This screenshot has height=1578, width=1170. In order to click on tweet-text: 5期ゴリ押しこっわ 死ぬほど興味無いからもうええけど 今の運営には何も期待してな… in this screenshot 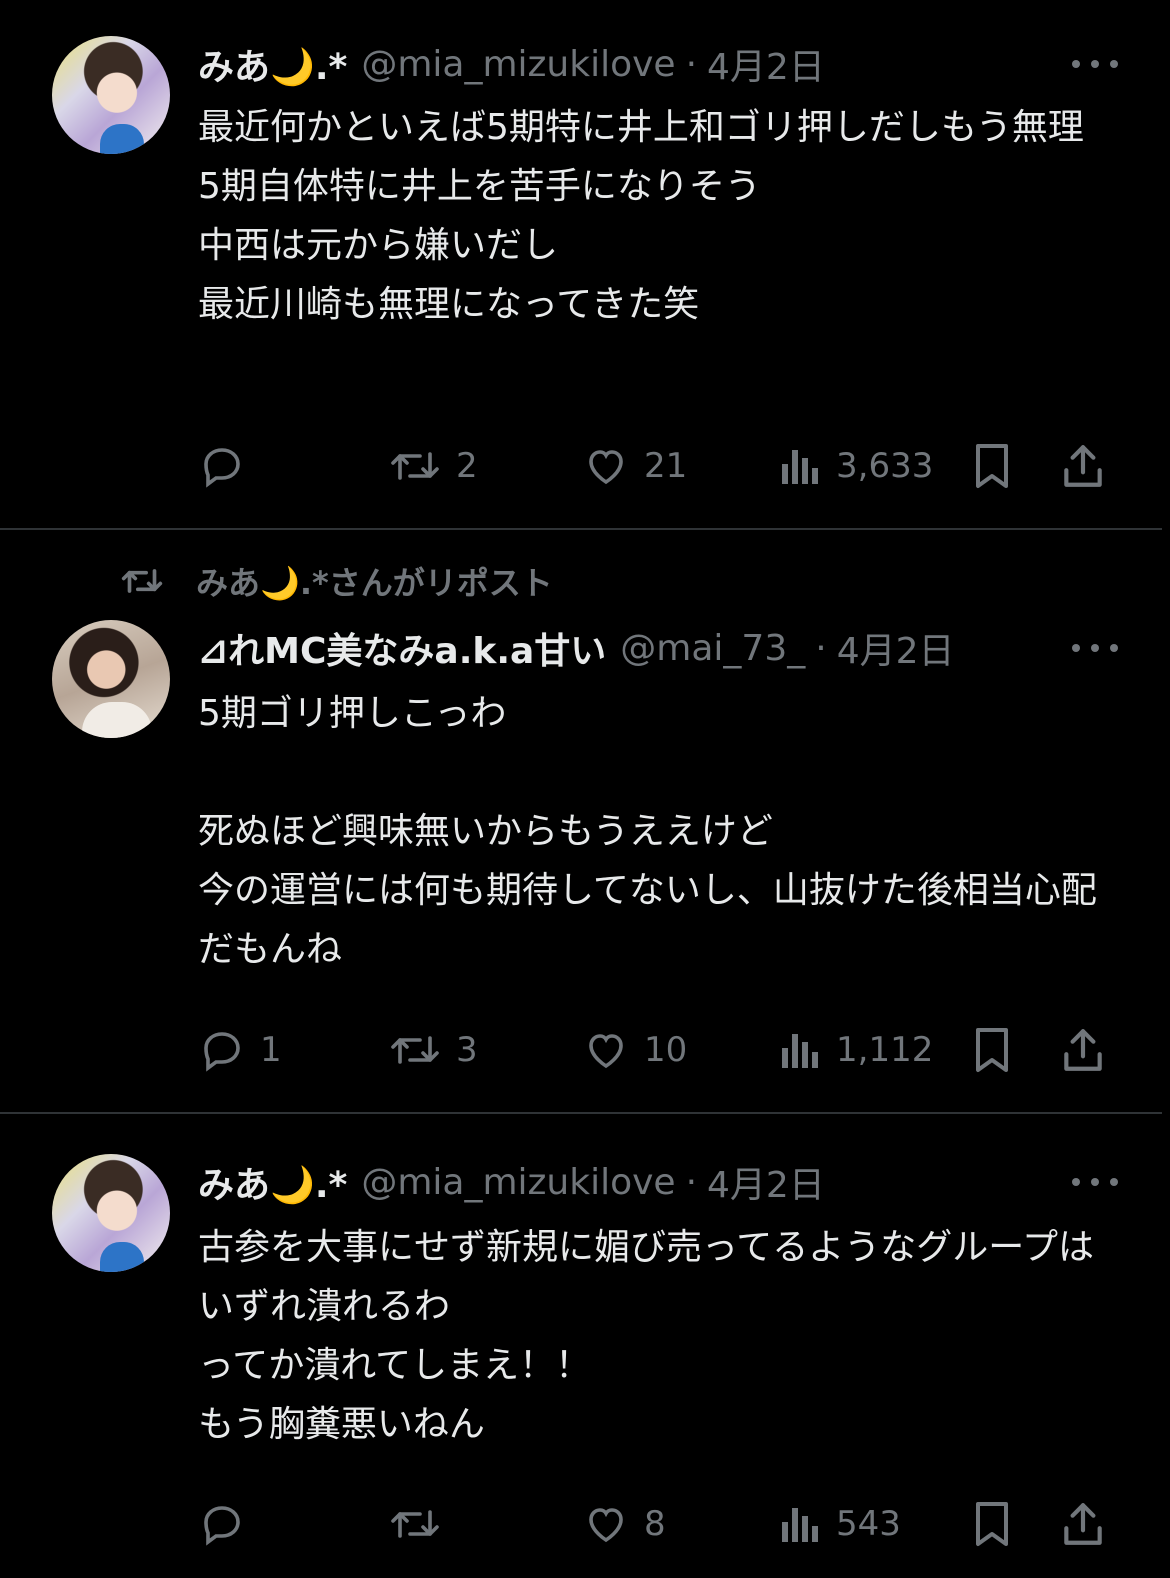, I will do `click(647, 831)`.